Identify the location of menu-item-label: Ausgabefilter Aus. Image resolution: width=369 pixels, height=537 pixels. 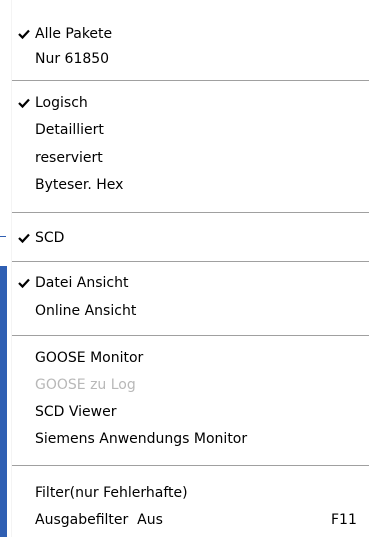
(99, 520).